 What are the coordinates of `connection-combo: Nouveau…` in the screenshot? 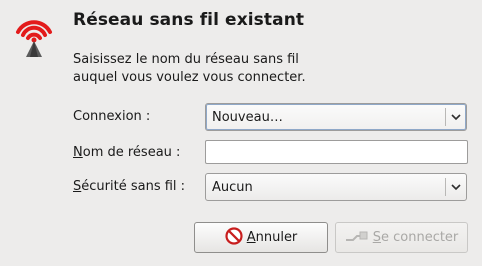 It's located at (336, 117).